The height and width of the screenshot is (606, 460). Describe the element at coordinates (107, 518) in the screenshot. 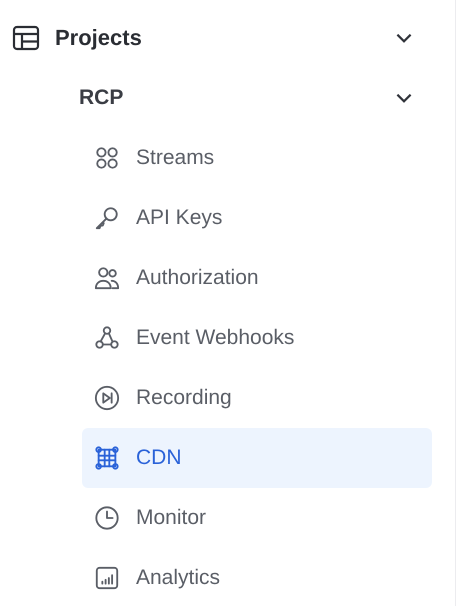

I see `clock-icon` at that location.